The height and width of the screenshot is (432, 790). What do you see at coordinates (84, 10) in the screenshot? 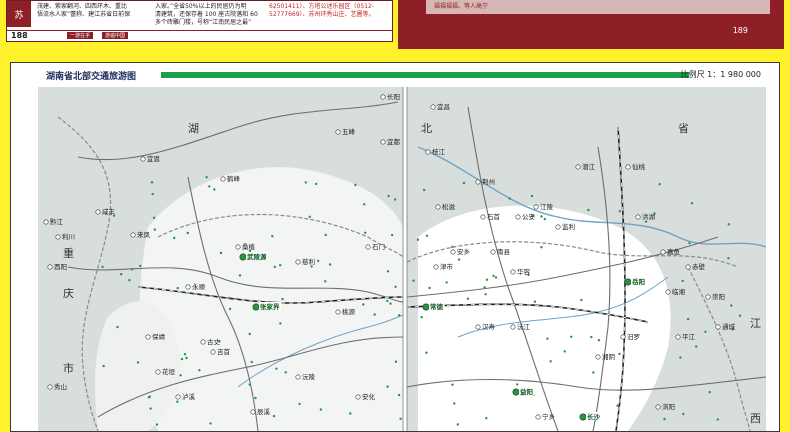
I see `text-column-1: 茂建、紫家翻河、四西环木、重比 悟流水人家”蕾称、建江苏省日前保` at bounding box center [84, 10].